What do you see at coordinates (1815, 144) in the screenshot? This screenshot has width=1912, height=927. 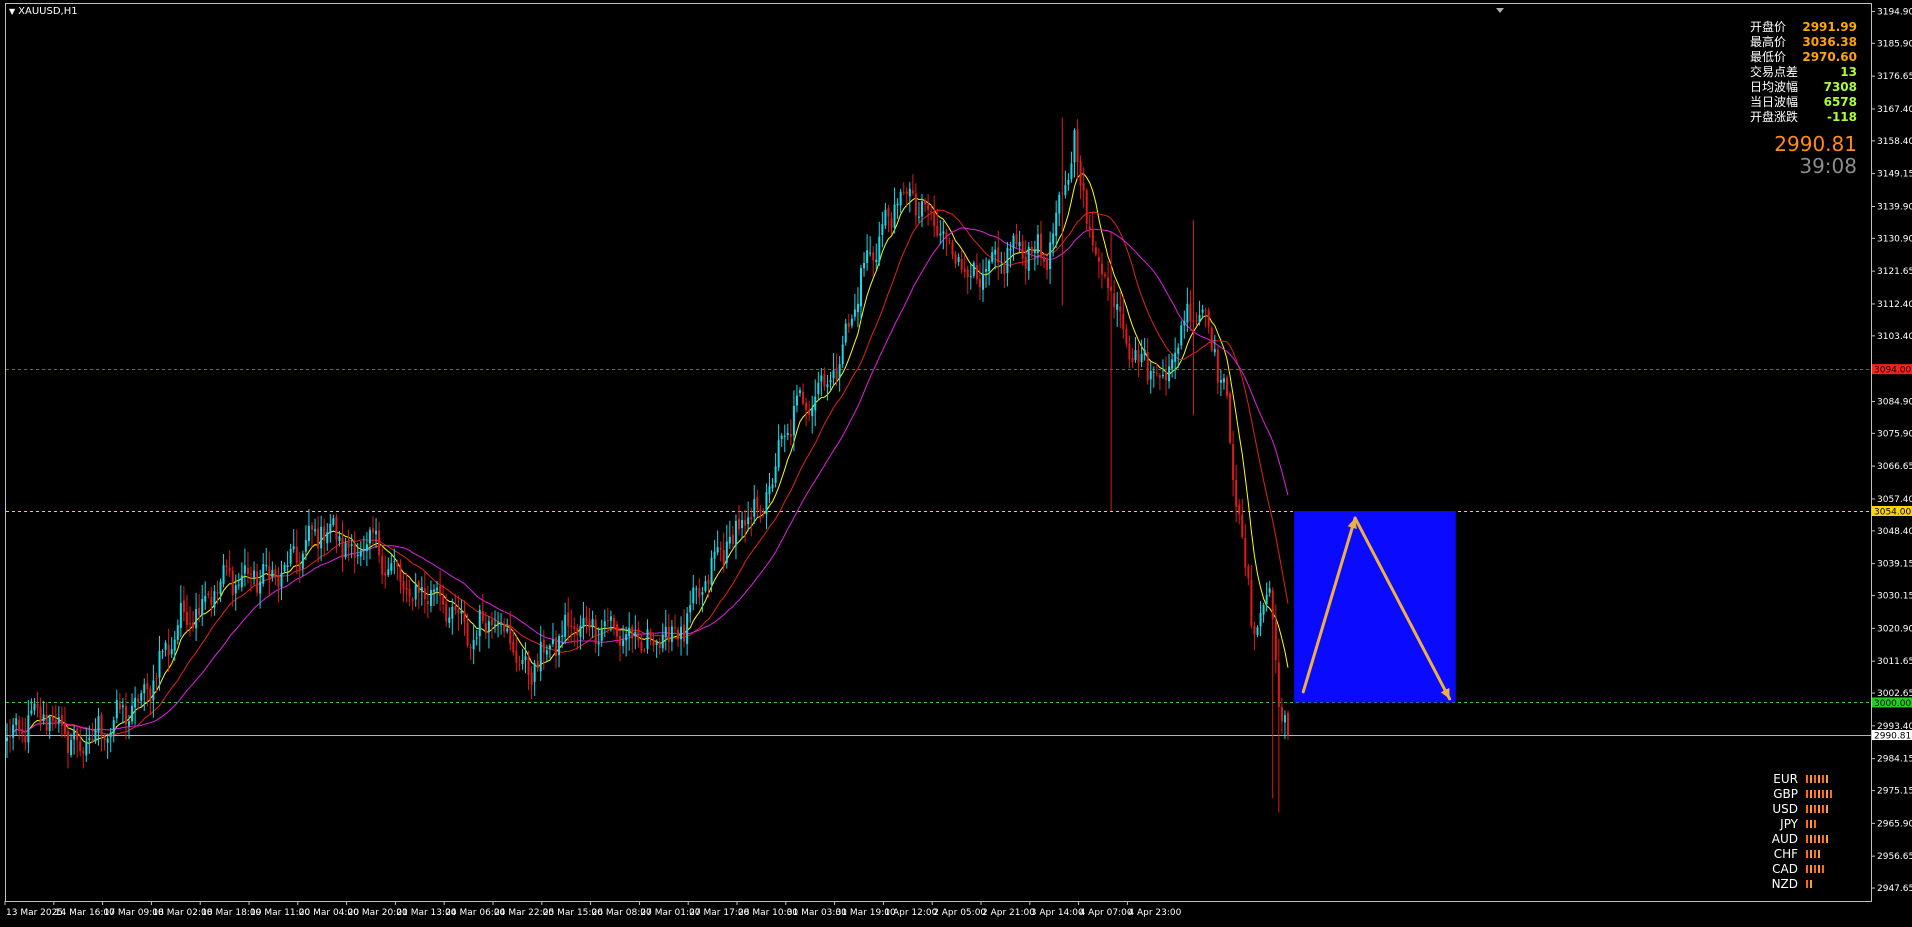 I see `bid-price: 2990.81` at bounding box center [1815, 144].